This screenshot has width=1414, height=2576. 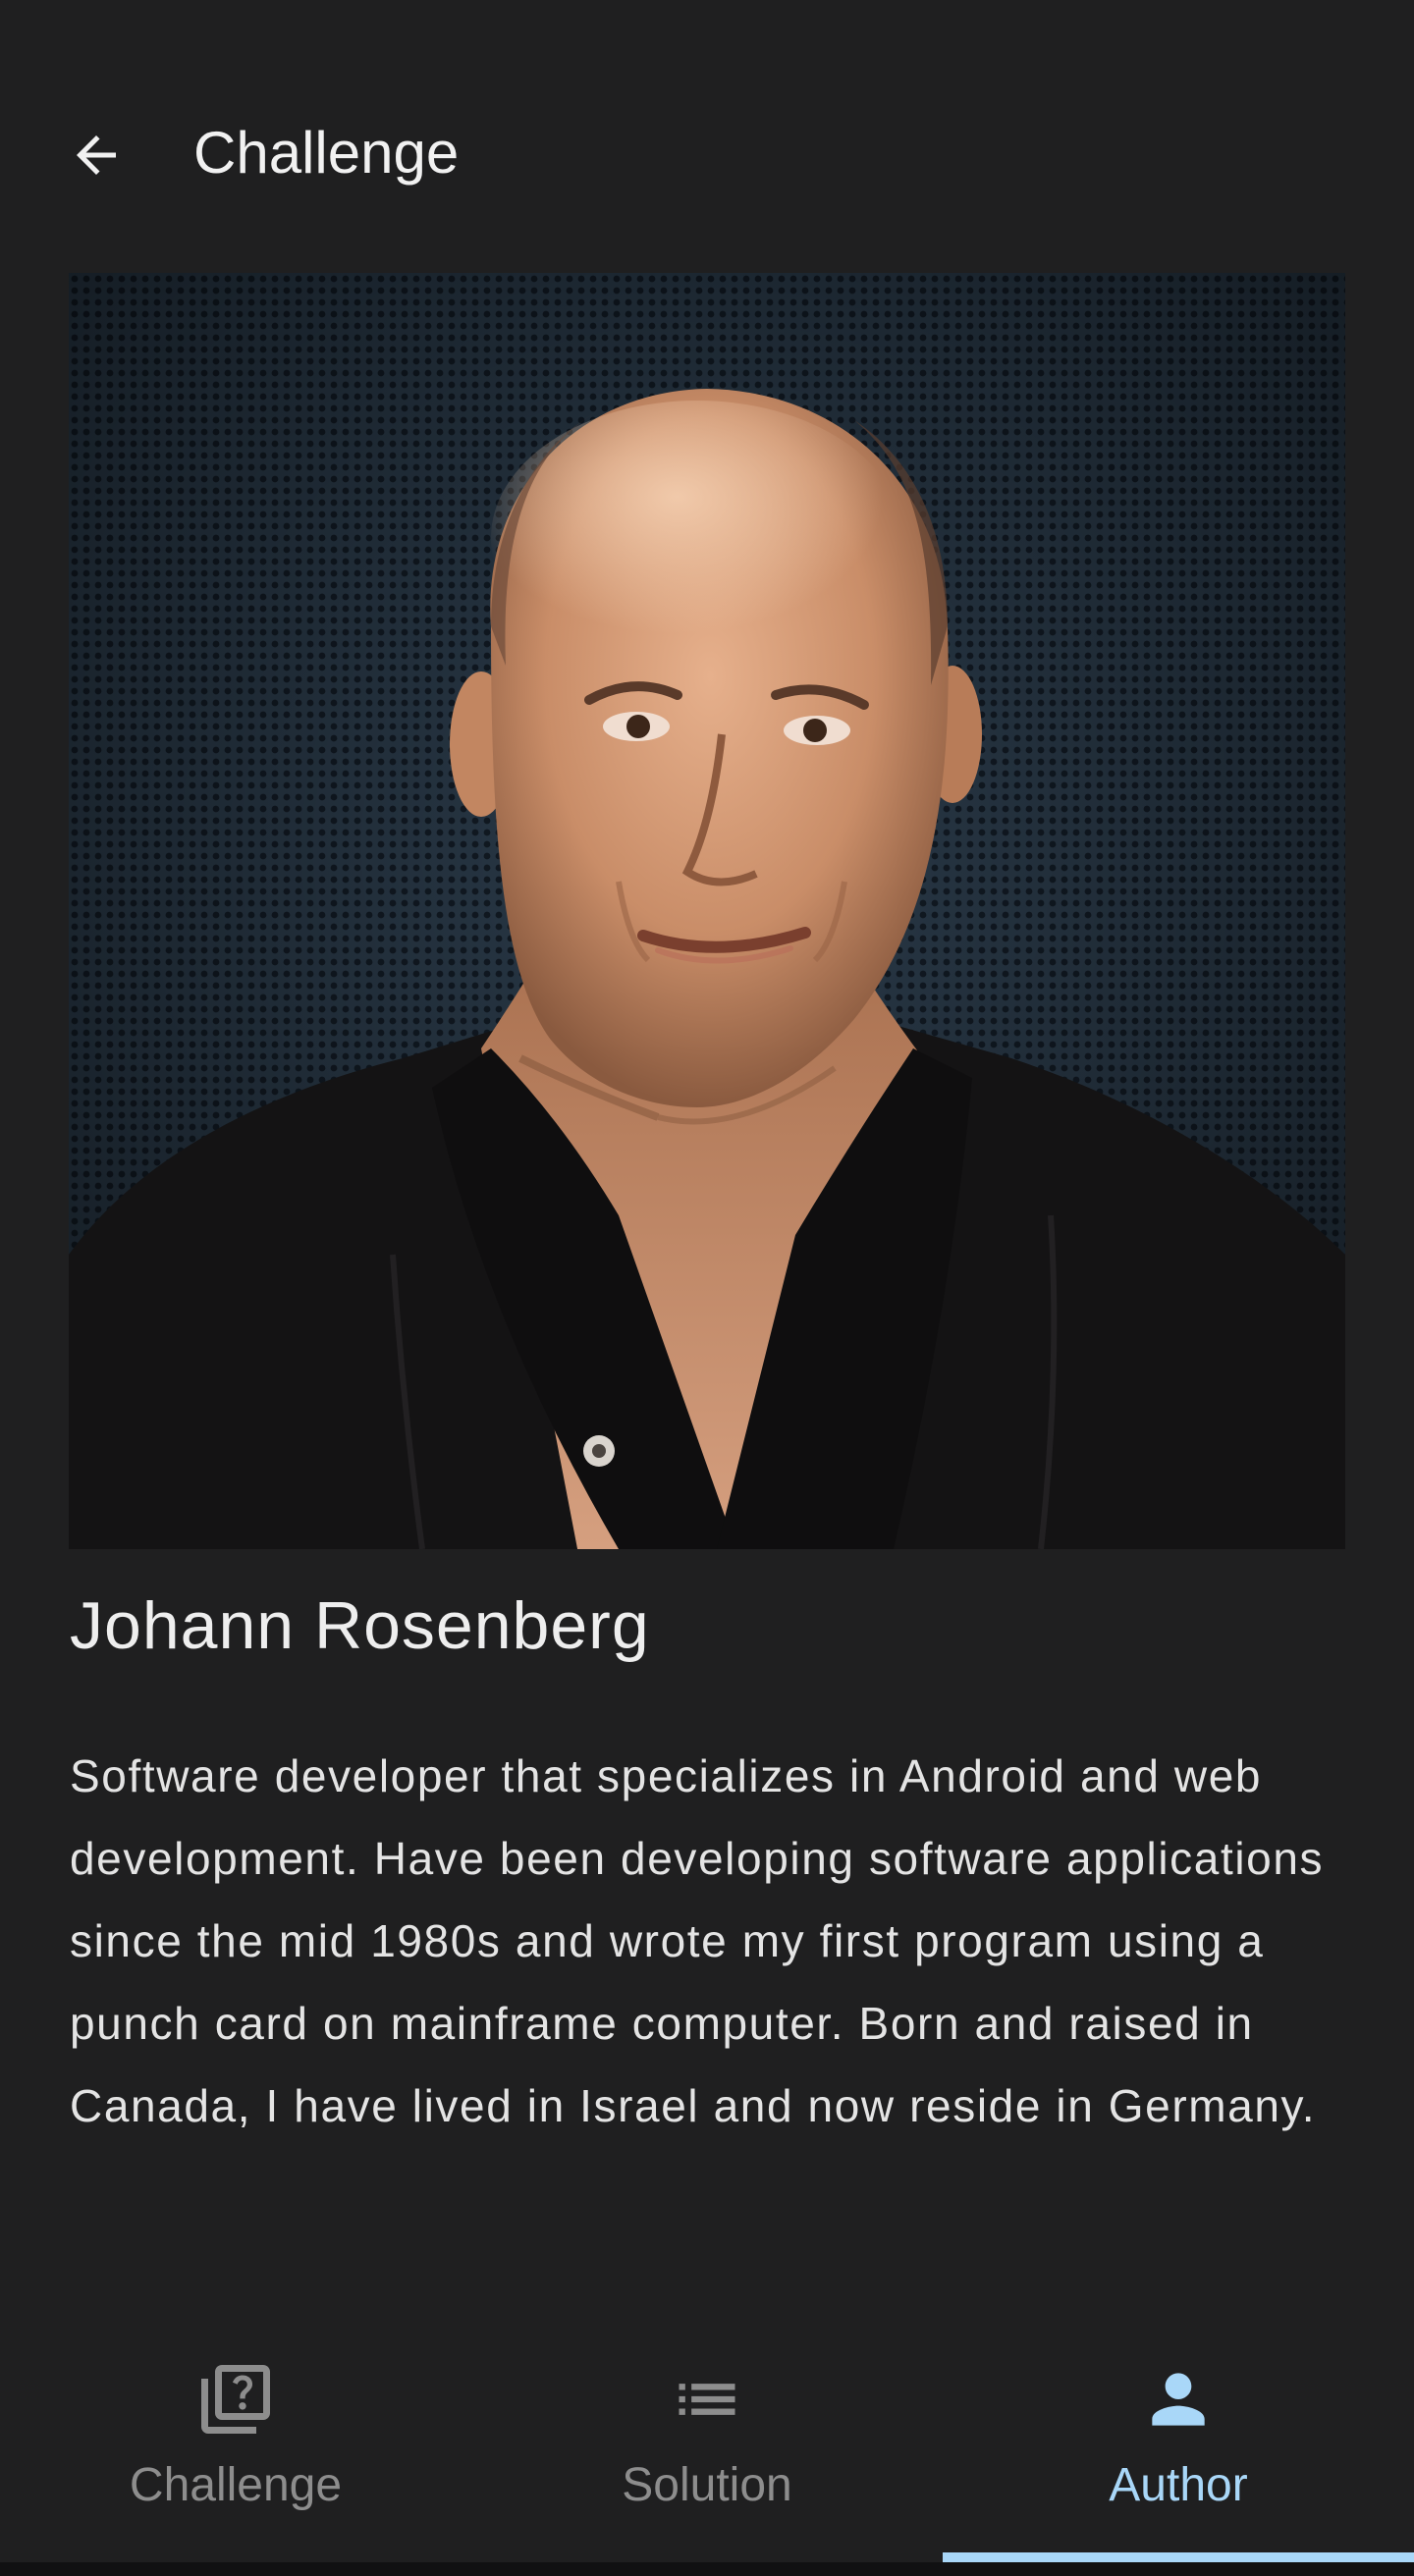 I want to click on system-gesture-bar, so click(x=707, y=2569).